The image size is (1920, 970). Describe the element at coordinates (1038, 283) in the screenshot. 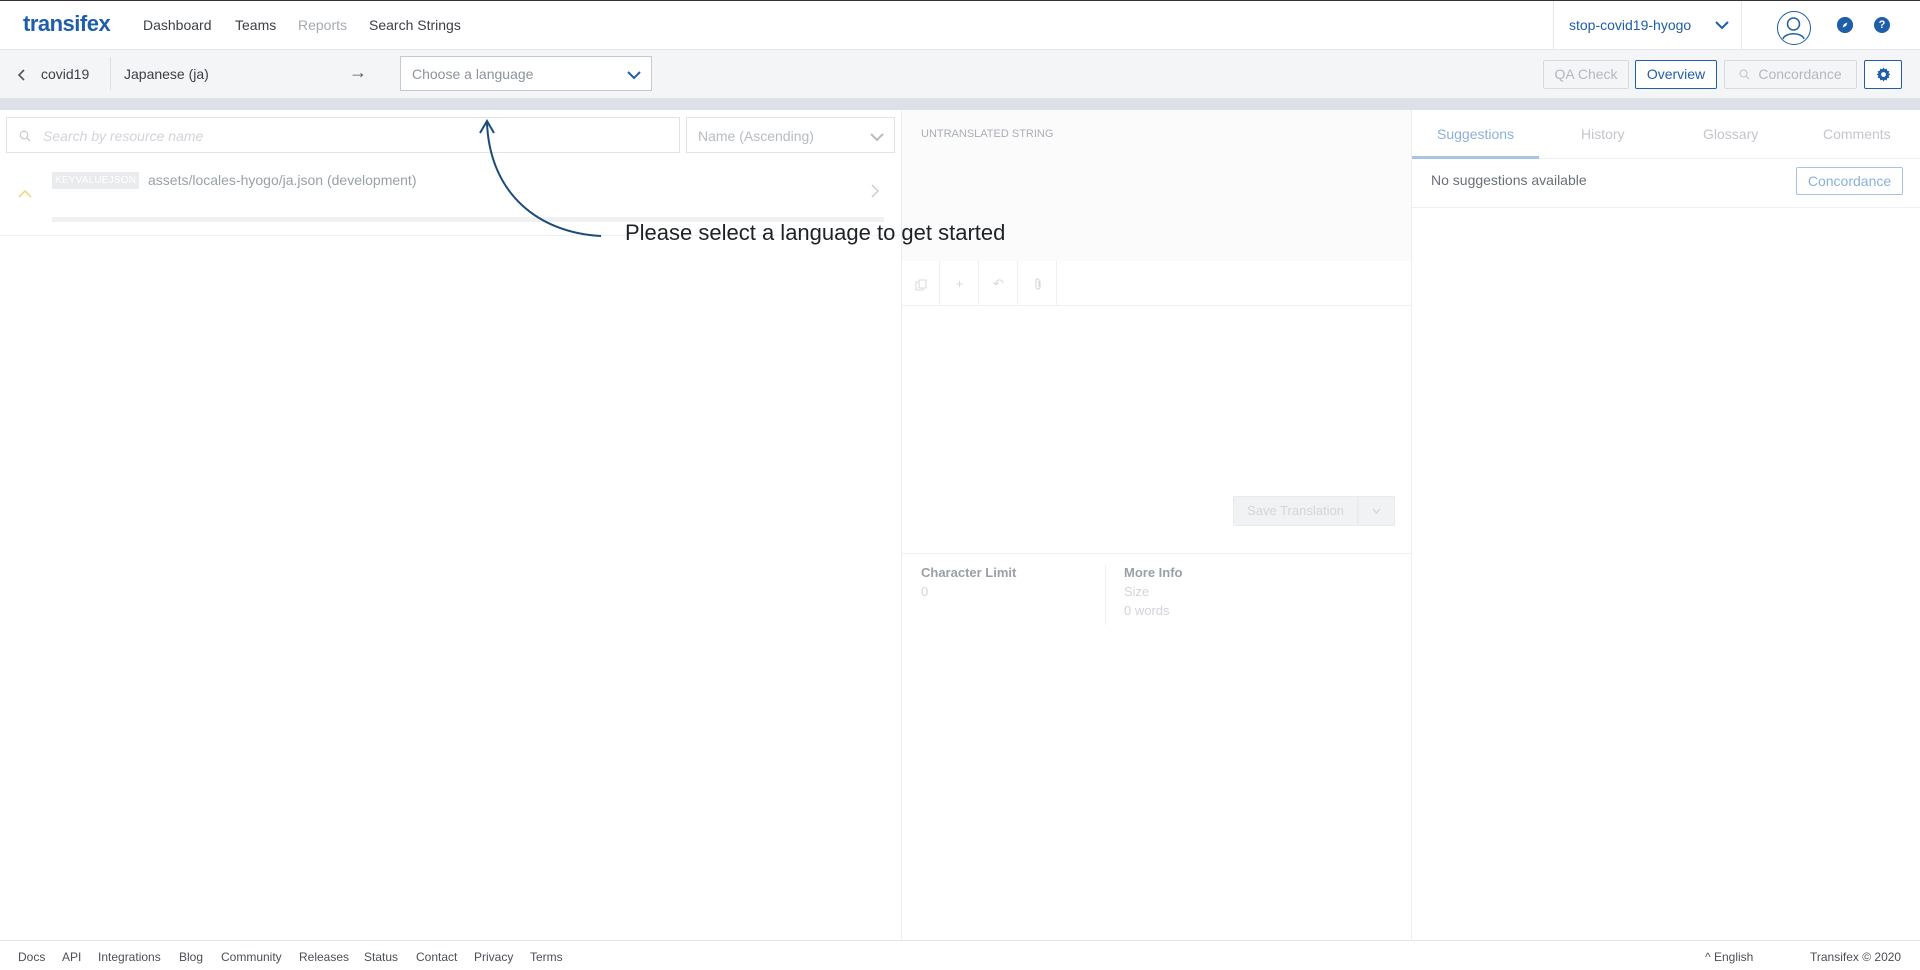

I see `attachment-icon` at that location.